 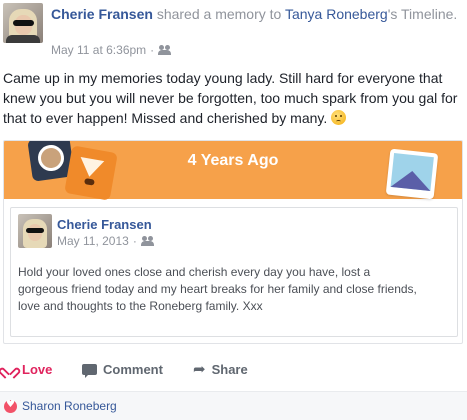 What do you see at coordinates (37, 369) in the screenshot?
I see `love-label: Love` at bounding box center [37, 369].